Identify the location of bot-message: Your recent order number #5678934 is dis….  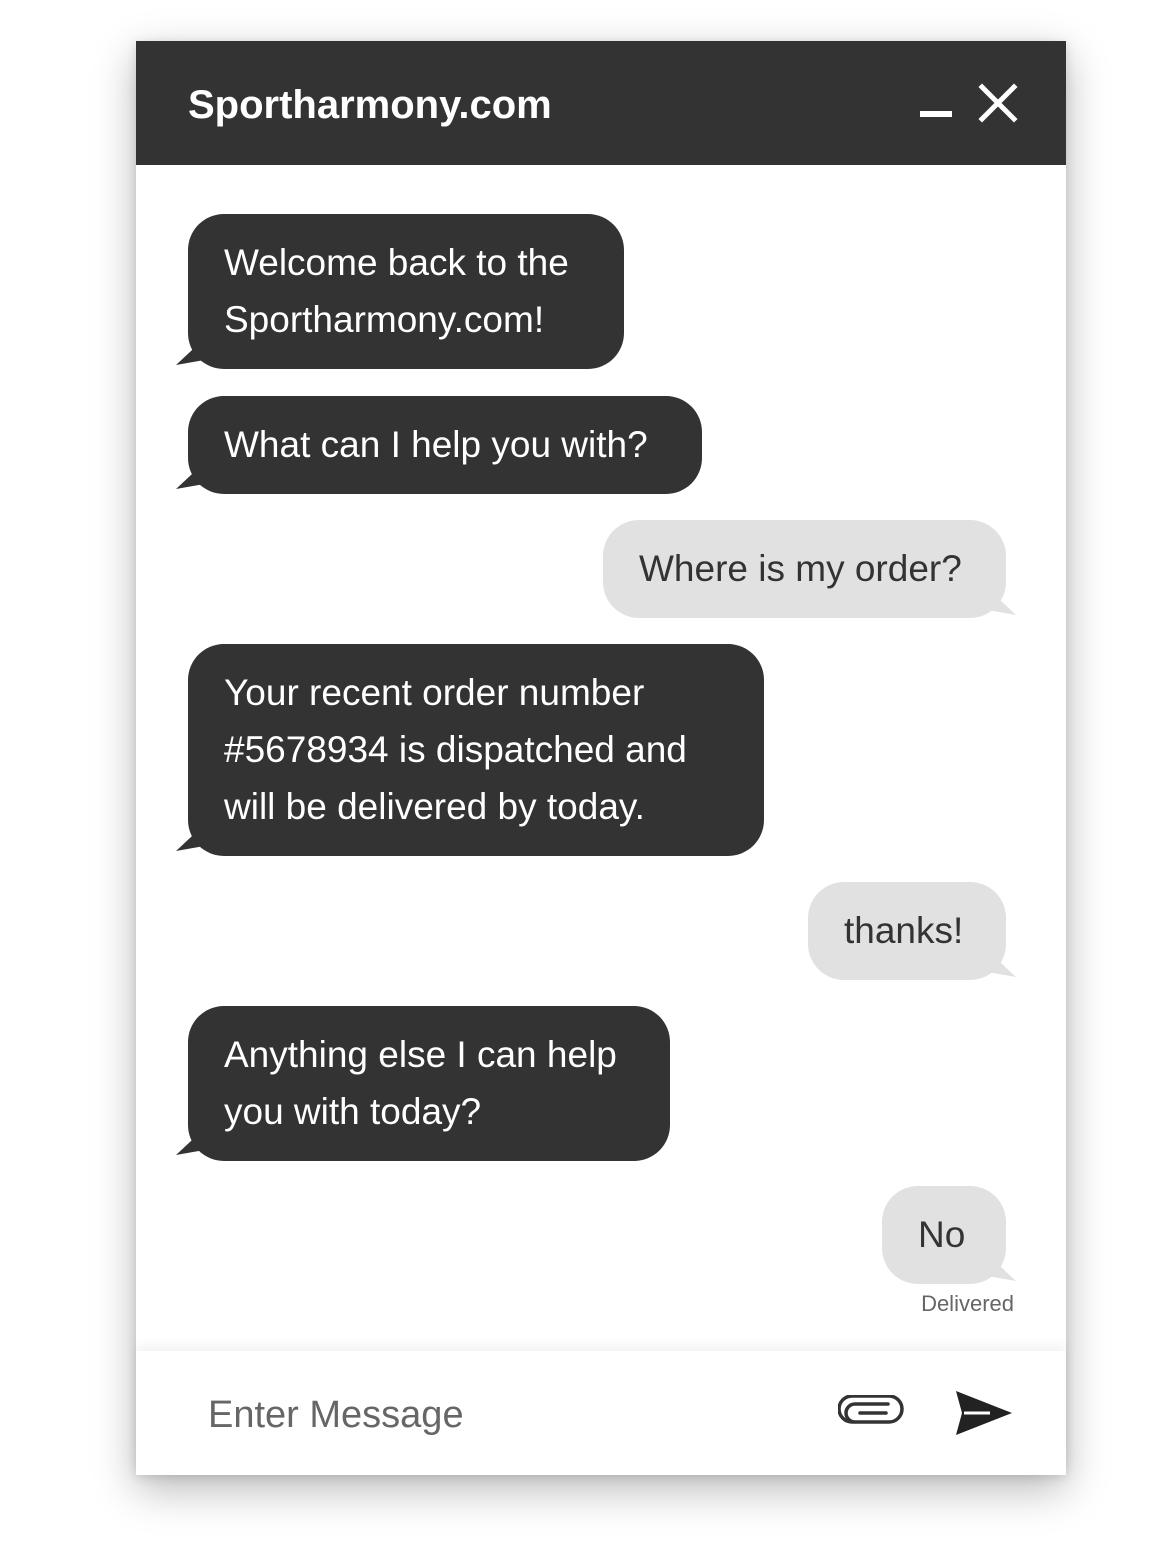
(476, 750).